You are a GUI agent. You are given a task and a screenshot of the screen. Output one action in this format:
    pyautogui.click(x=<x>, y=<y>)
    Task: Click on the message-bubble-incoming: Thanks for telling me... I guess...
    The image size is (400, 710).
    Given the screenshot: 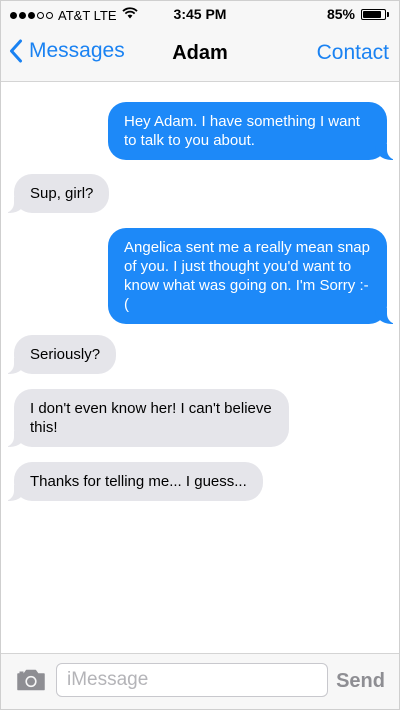 What is the action you would take?
    pyautogui.click(x=132, y=481)
    